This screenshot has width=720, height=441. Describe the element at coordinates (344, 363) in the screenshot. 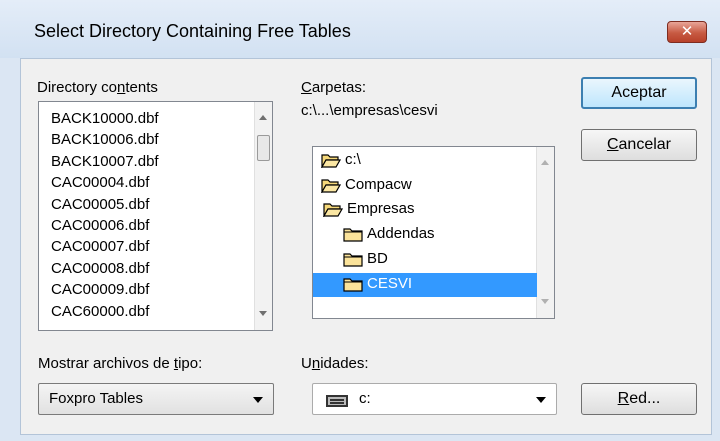

I see `label-text: idades:` at that location.